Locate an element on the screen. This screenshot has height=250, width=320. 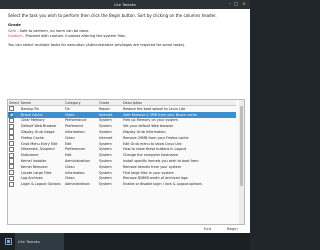
row-select-cell is located at coordinates (14, 184).